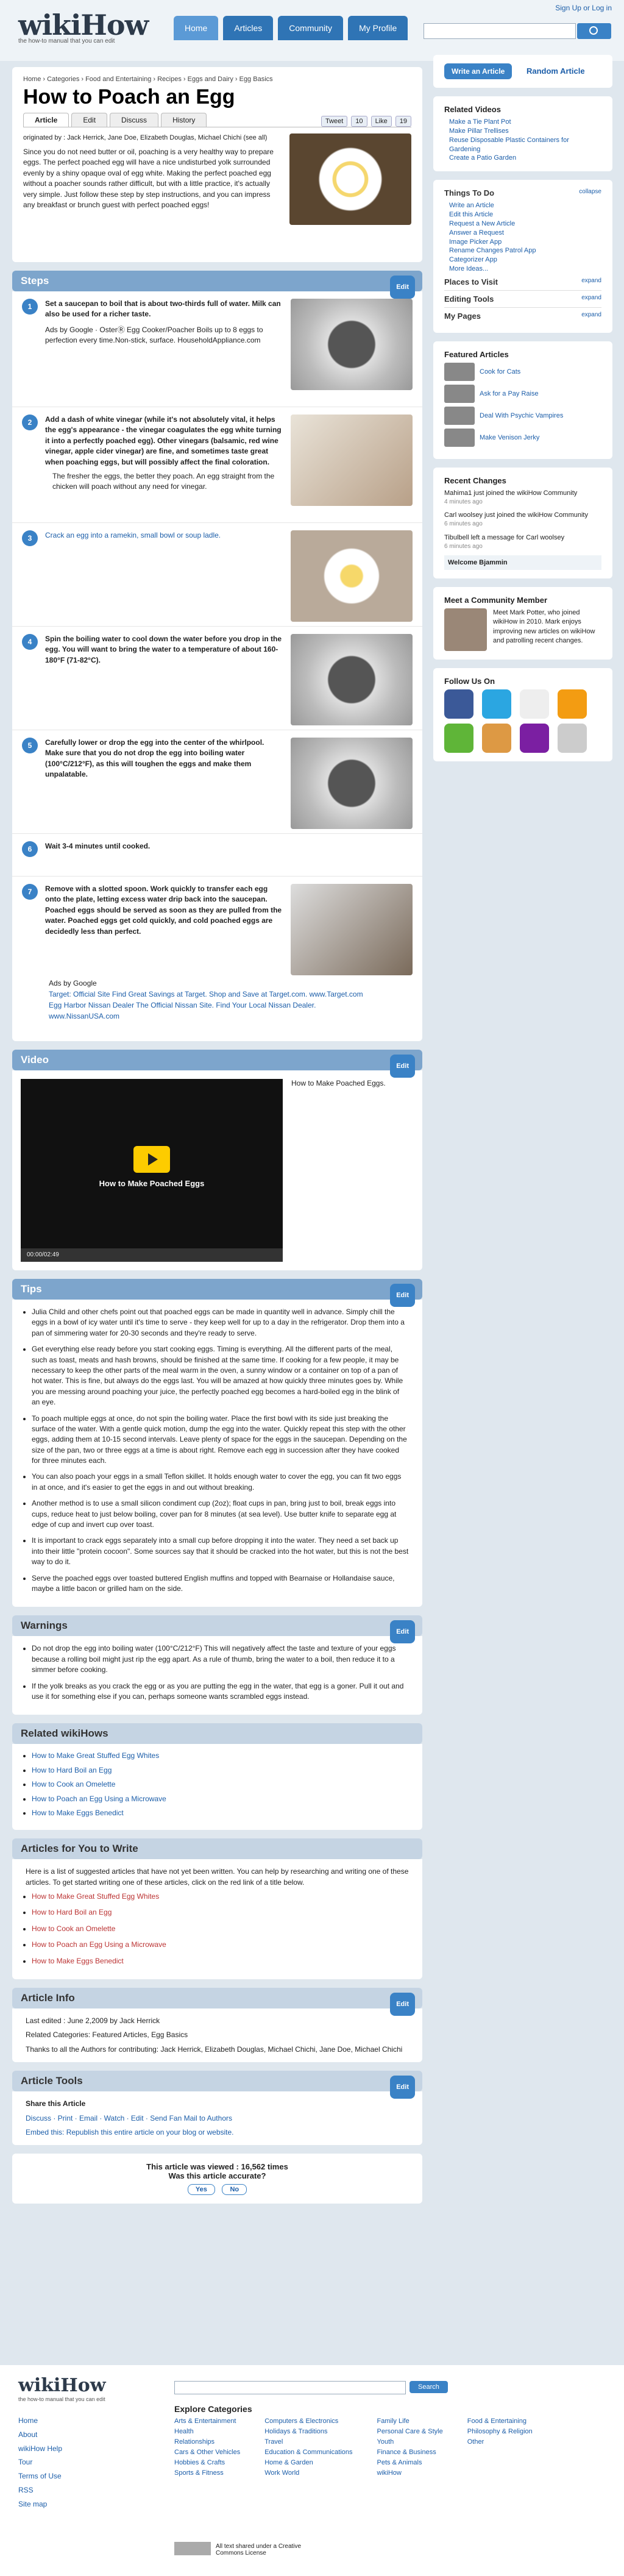 The width and height of the screenshot is (624, 2576). Describe the element at coordinates (199, 2473) in the screenshot. I see `category-link: Sports & Fitness` at that location.